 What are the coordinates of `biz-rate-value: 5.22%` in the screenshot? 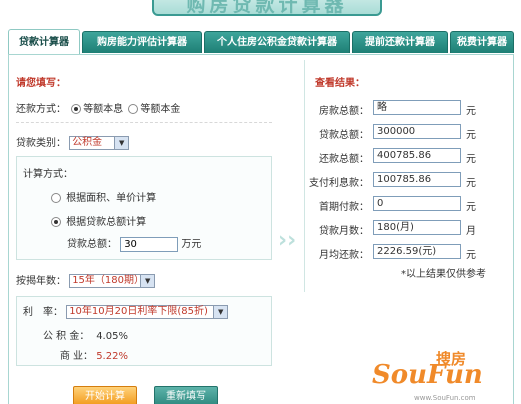 It's located at (112, 356).